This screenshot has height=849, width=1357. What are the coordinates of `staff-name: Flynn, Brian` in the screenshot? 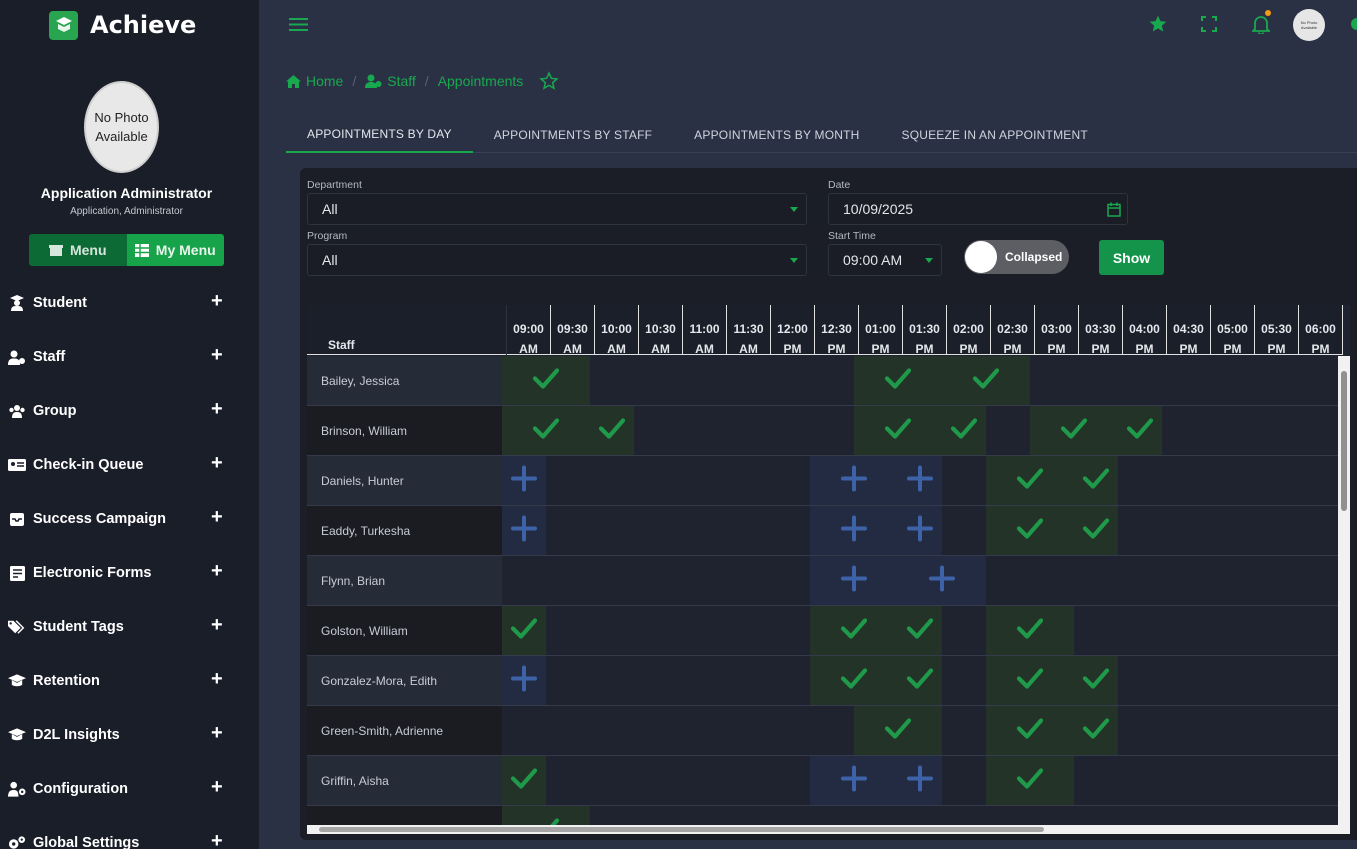 It's located at (404, 580).